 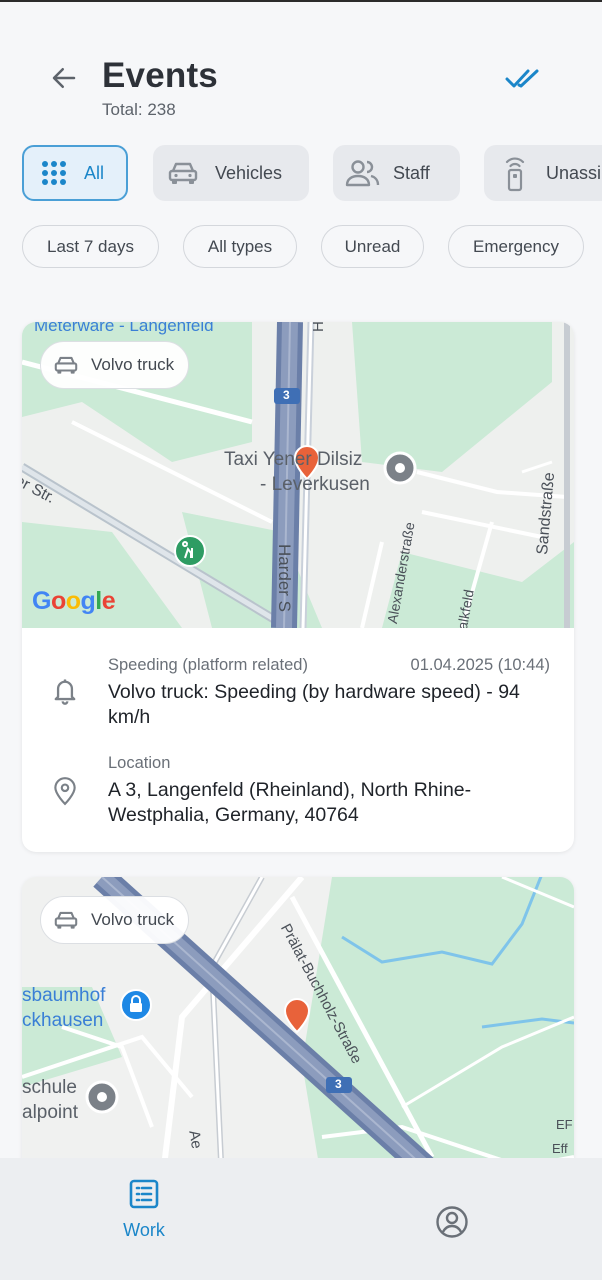 What do you see at coordinates (301, 1219) in the screenshot?
I see `bottom-nav: Work` at bounding box center [301, 1219].